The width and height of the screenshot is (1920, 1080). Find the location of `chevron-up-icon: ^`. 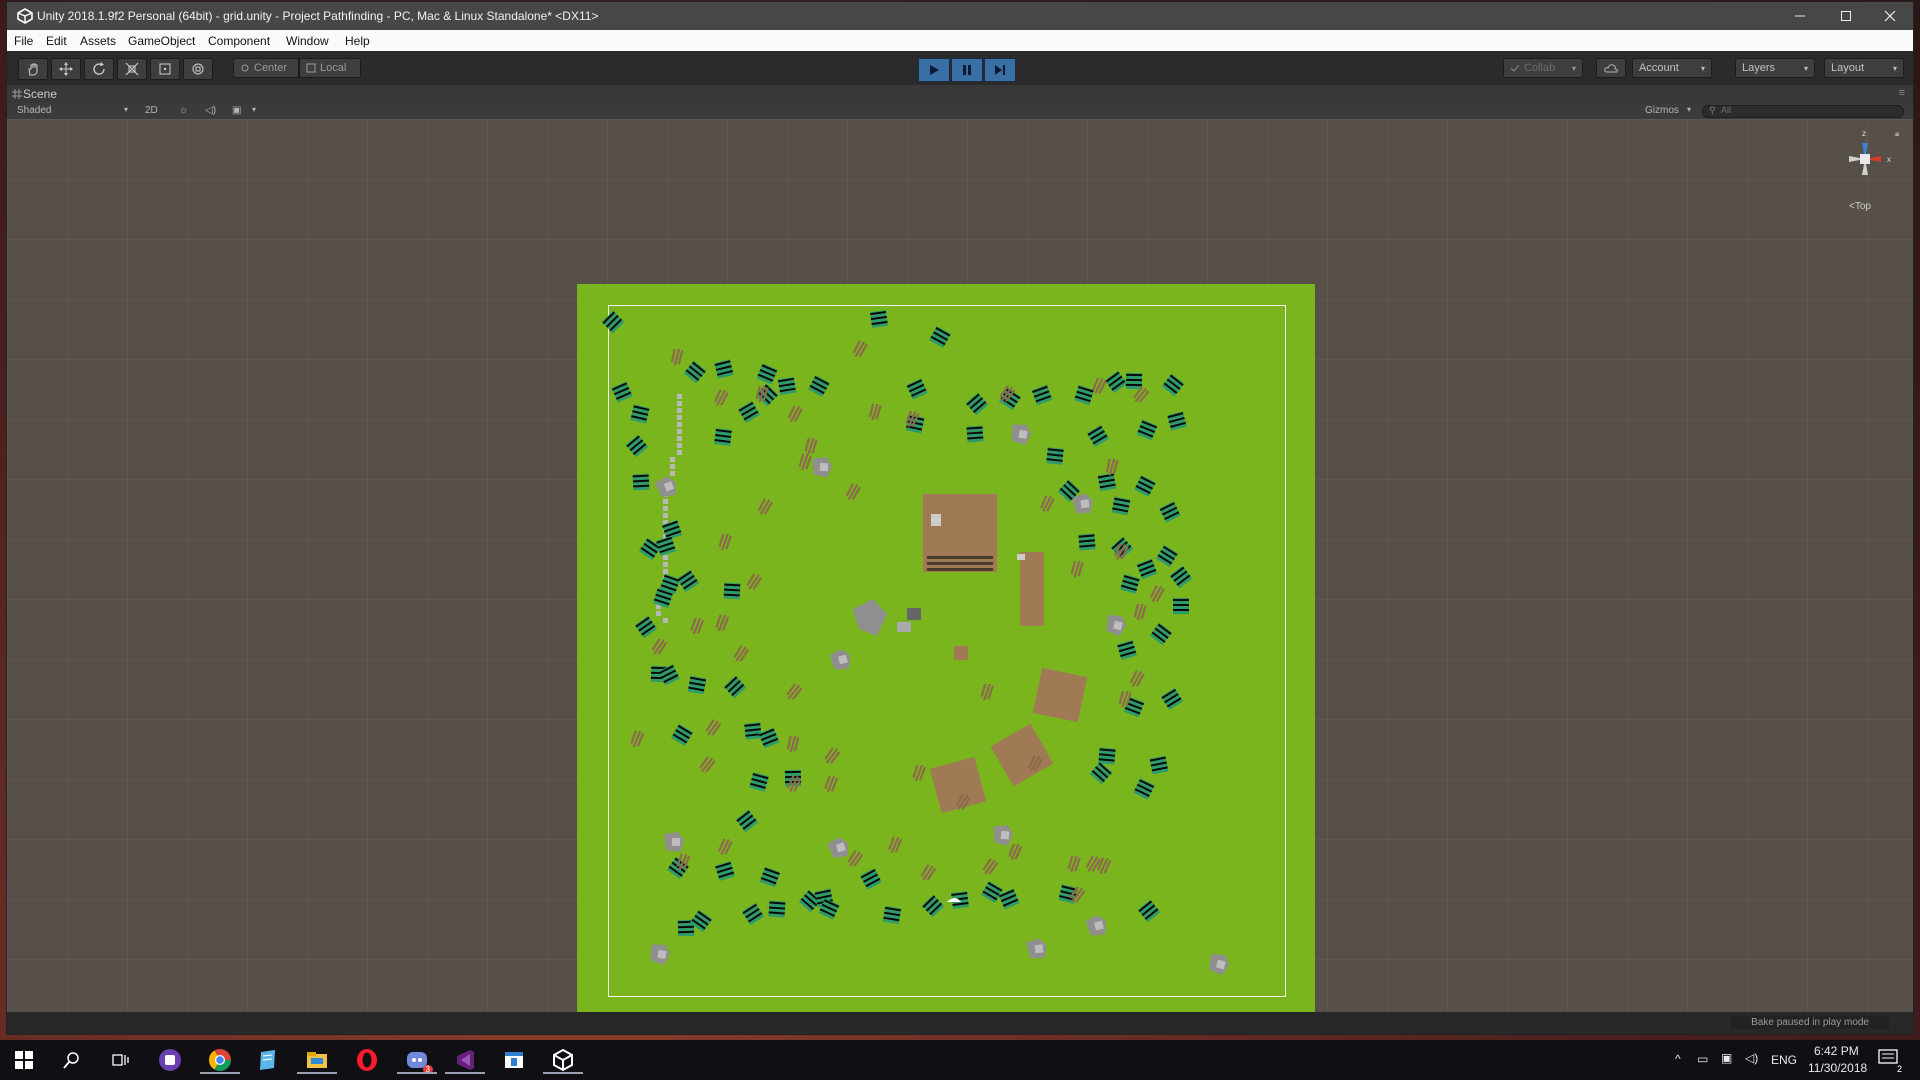

chevron-up-icon: ^ is located at coordinates (1678, 1059).